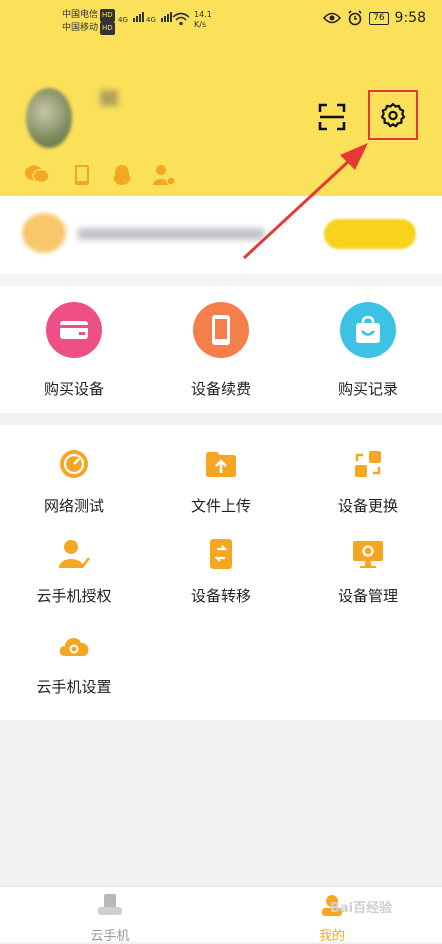 The height and width of the screenshot is (944, 442). I want to click on gear-icon, so click(393, 115).